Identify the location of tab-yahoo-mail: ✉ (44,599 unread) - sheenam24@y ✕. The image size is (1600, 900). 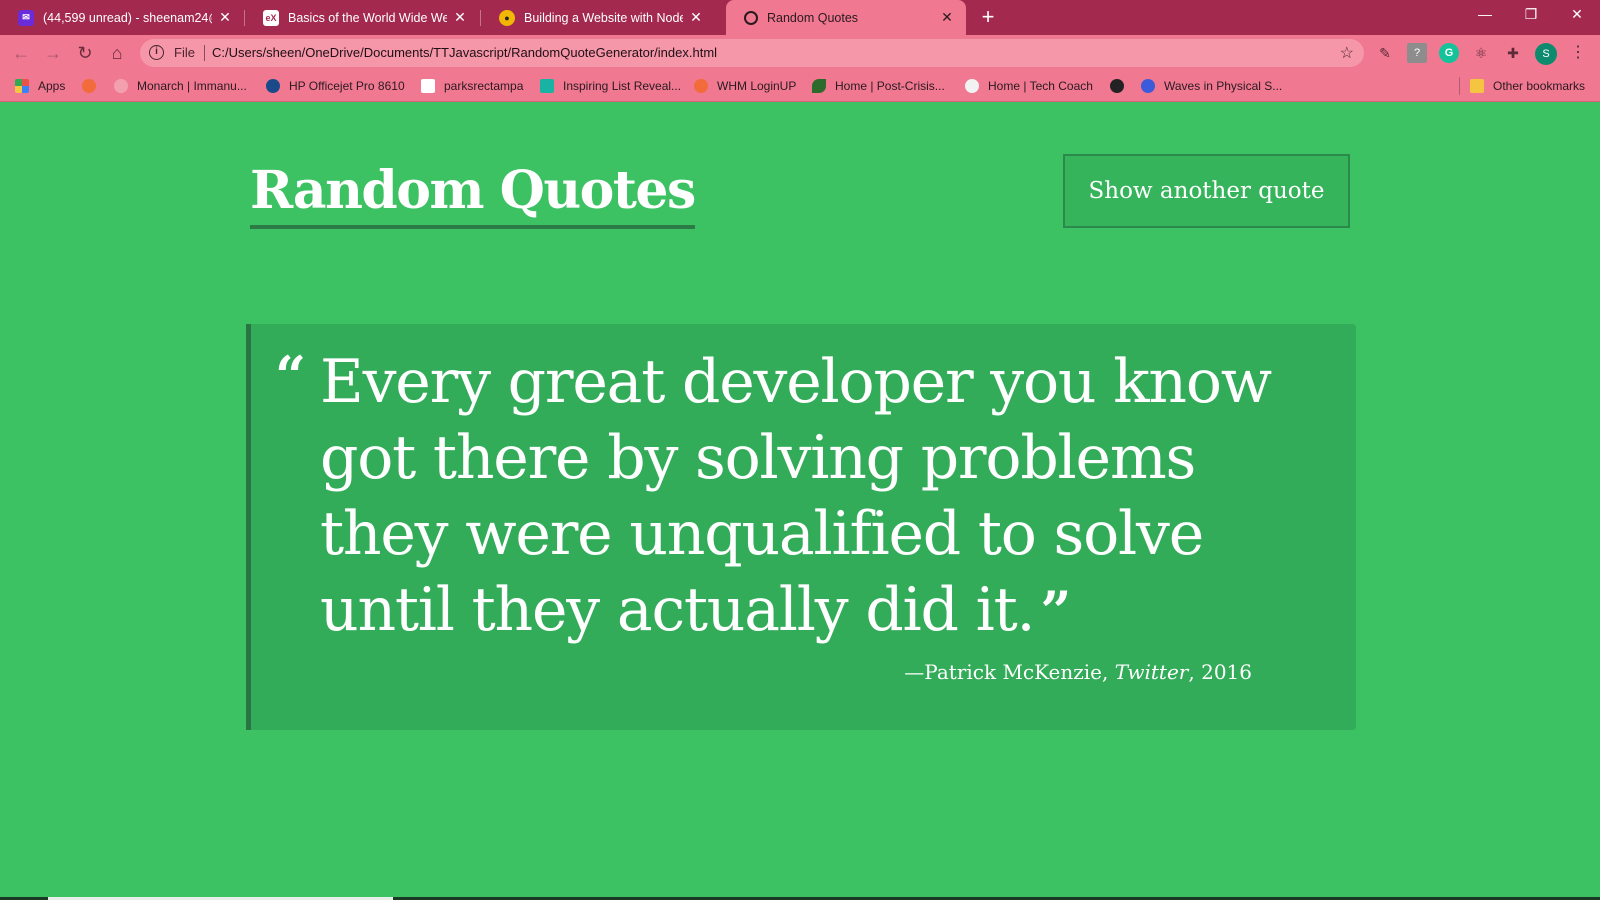
(122, 17).